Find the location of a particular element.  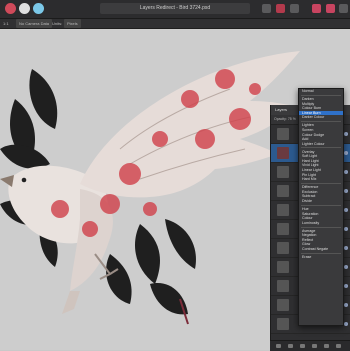

fx-icon is located at coordinates (314, 346).